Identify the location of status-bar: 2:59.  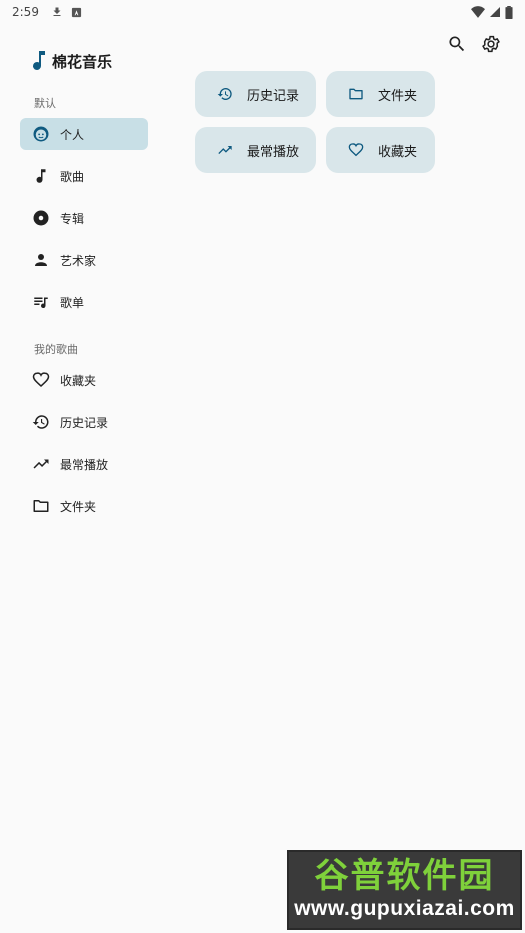
(262, 12).